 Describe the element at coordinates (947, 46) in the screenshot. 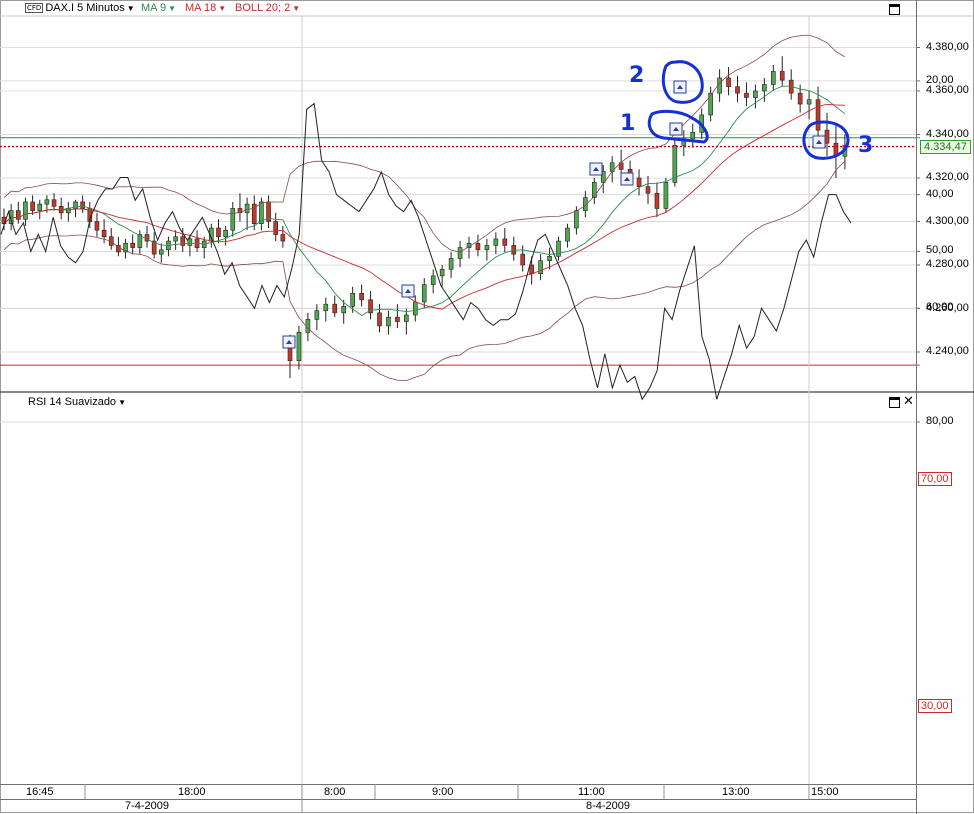

I see `price-tick-label: 4.380,00` at that location.